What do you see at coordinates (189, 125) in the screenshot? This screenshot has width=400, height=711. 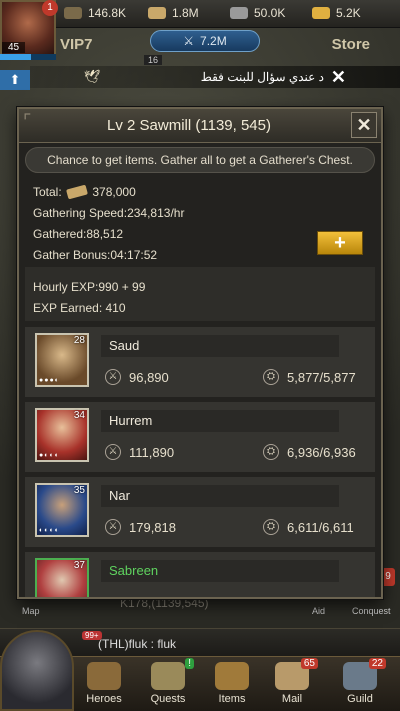 I see `dialog-title: Lv 2 Sawmill (1139, 545)` at bounding box center [189, 125].